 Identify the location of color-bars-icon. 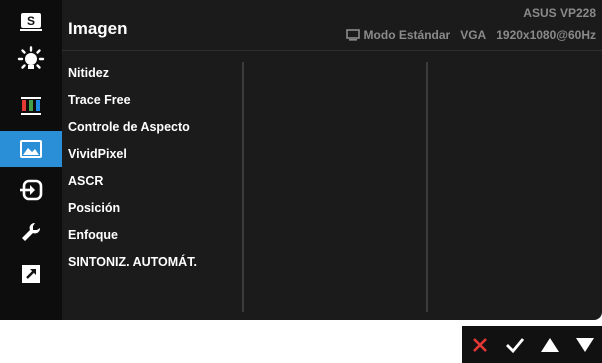
(31, 106).